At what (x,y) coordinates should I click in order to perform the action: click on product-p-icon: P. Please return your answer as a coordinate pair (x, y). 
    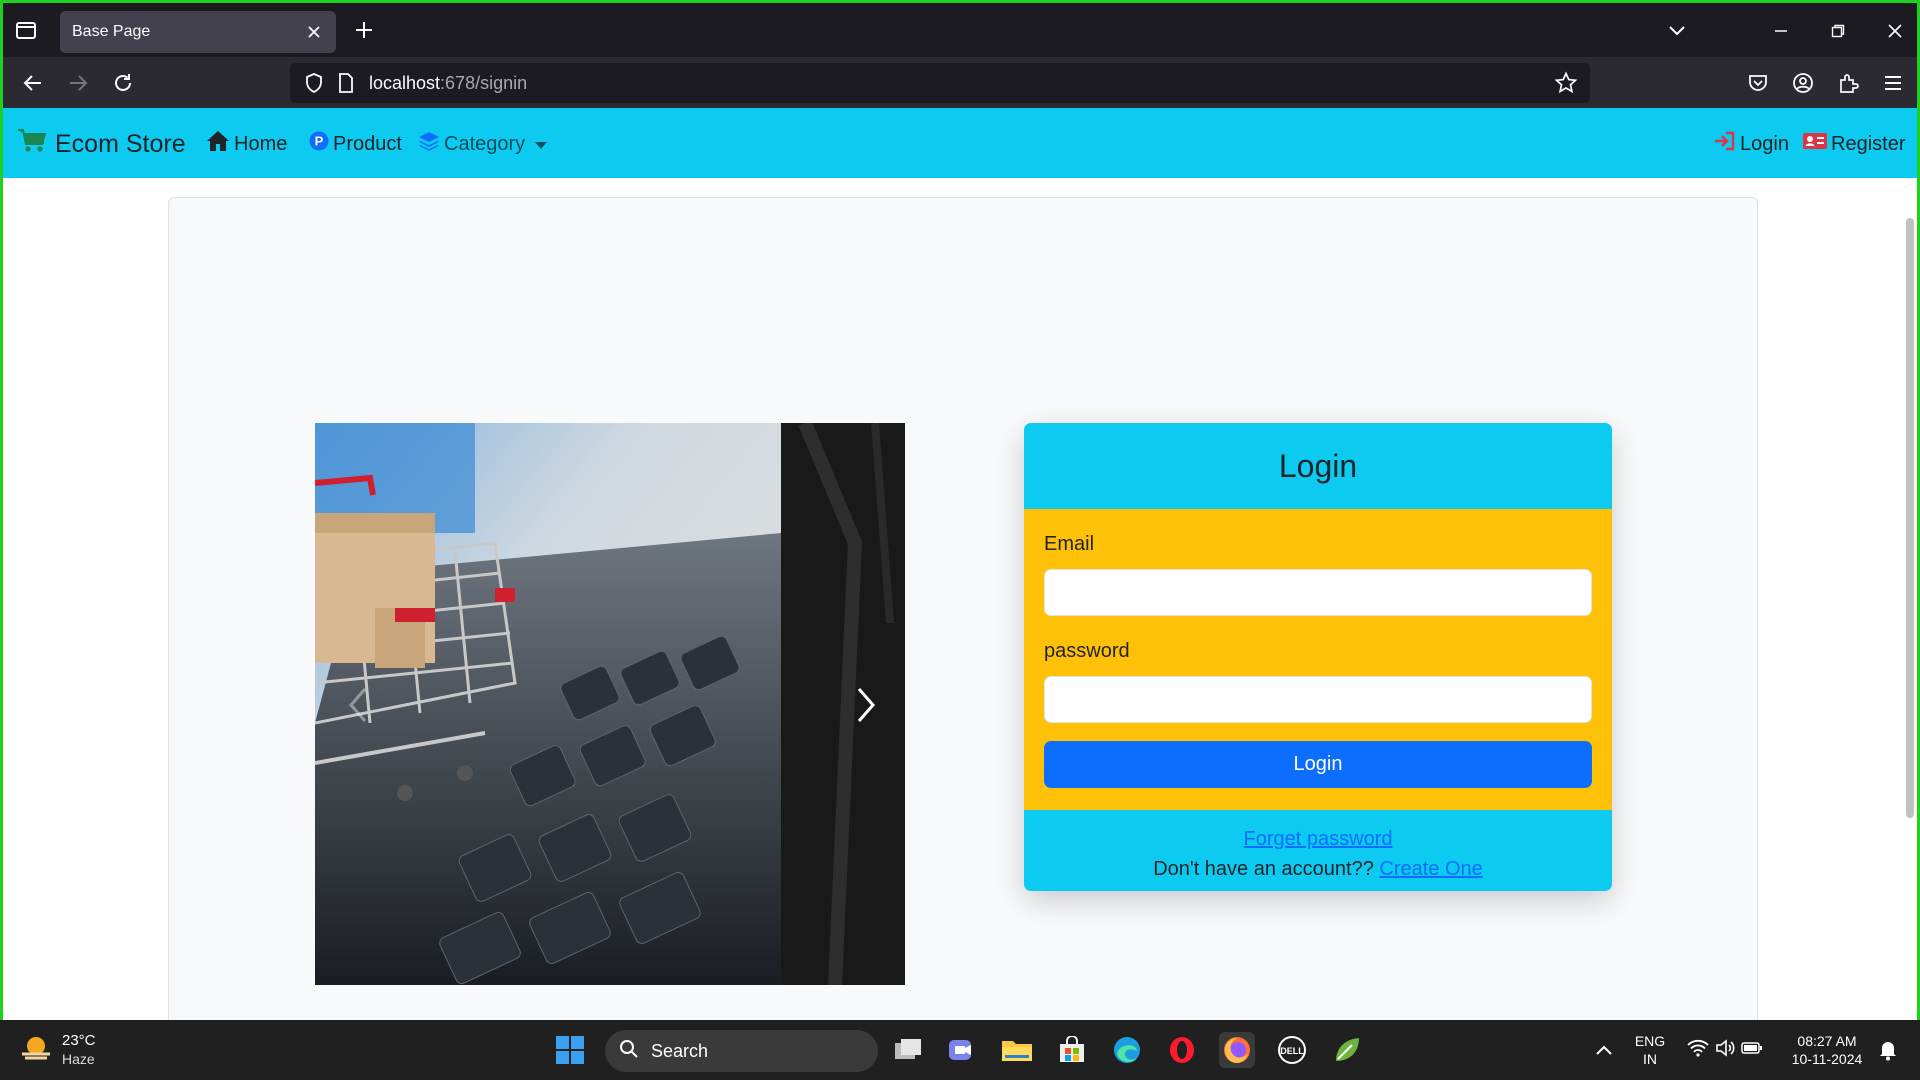
    Looking at the image, I should click on (319, 144).